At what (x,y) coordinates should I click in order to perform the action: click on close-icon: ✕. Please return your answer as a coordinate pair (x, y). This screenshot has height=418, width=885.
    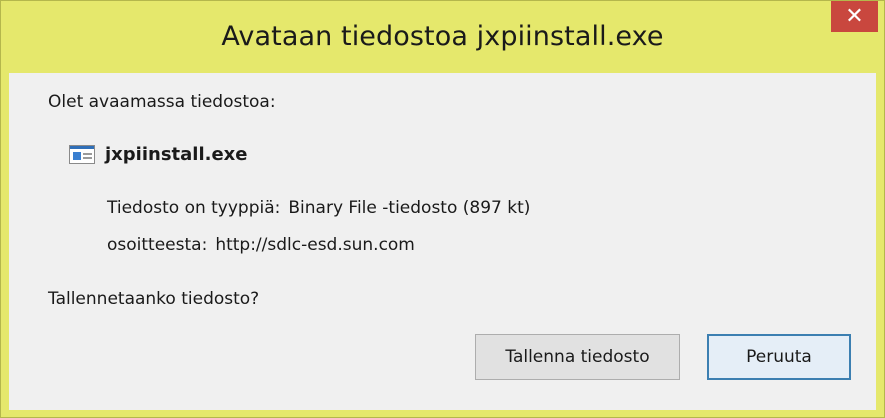
    Looking at the image, I should click on (854, 16).